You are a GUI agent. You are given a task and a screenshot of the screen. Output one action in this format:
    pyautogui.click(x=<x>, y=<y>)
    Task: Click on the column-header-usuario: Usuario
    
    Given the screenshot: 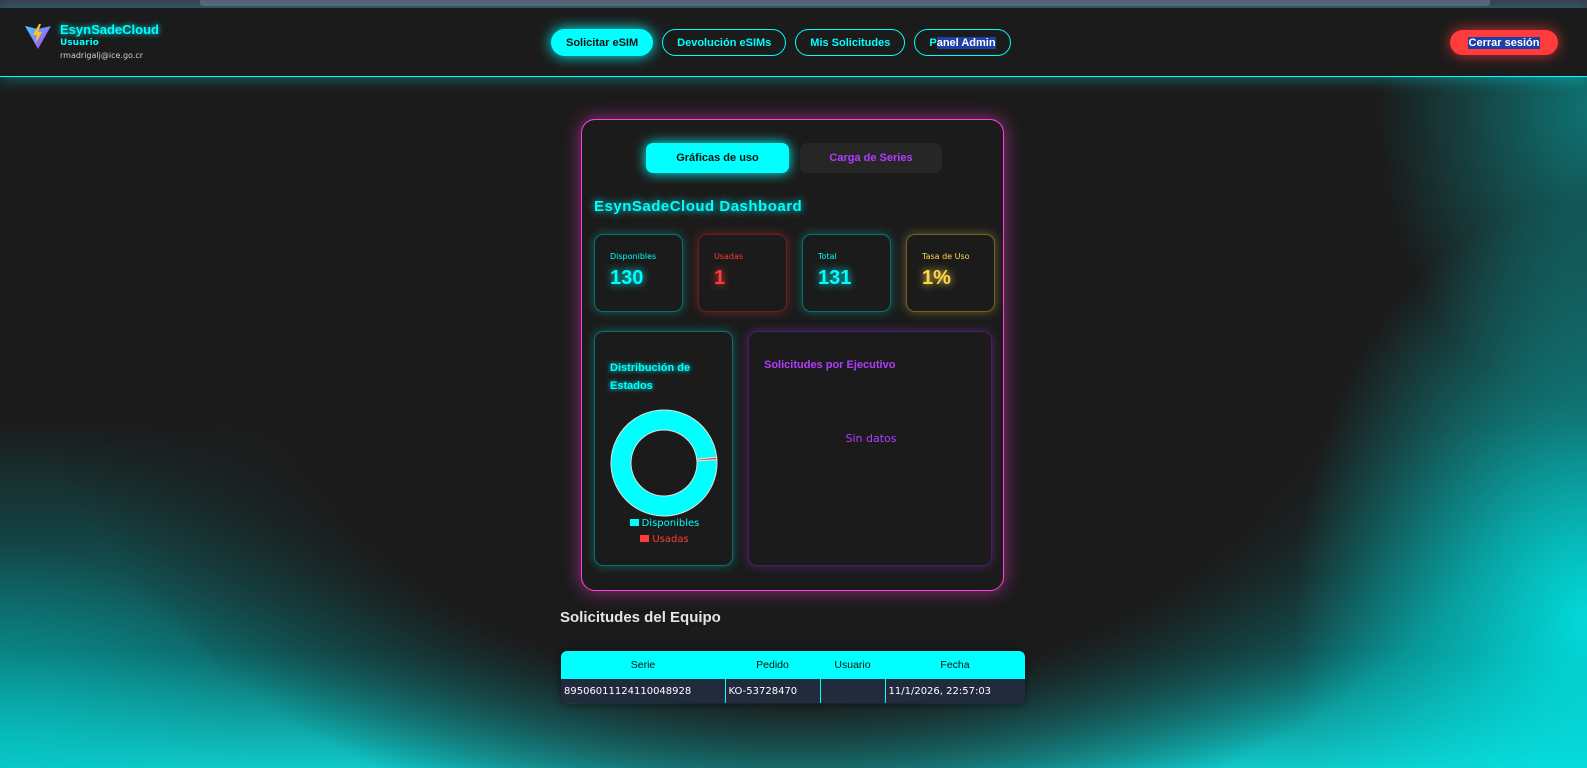 What is the action you would take?
    pyautogui.click(x=852, y=665)
    